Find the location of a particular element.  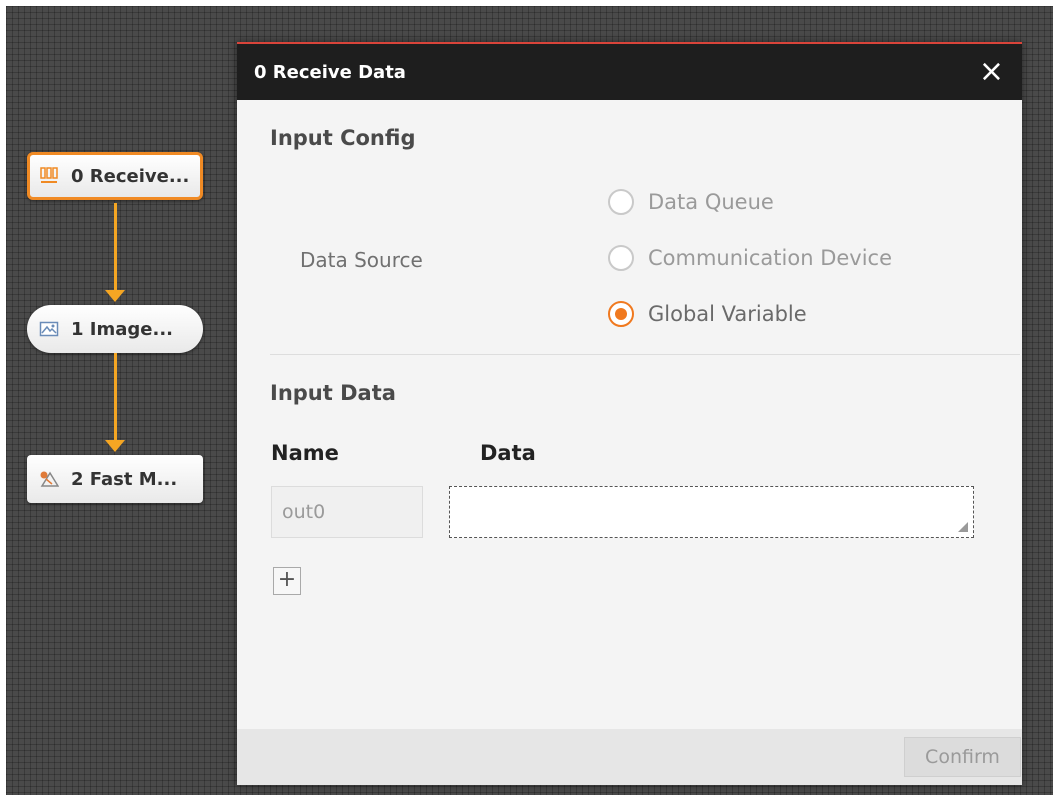

data-column-header: Data is located at coordinates (508, 453).